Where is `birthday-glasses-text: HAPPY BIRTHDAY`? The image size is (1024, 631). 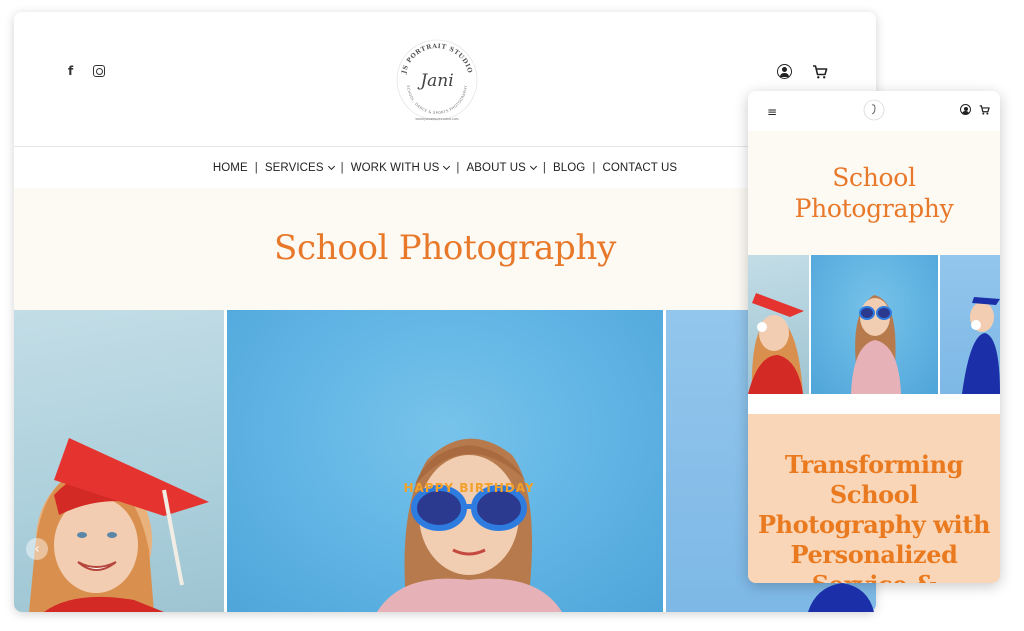 birthday-glasses-text: HAPPY BIRTHDAY is located at coordinates (468, 488).